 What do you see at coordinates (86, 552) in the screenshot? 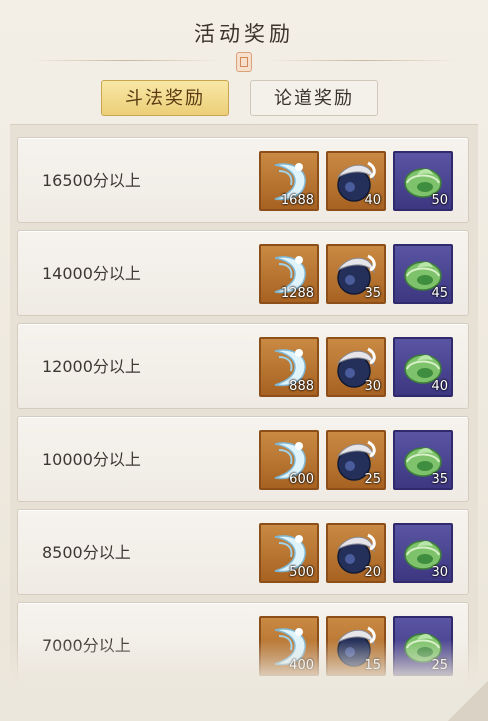
I see `reward-threshold-label: 8500分以上` at bounding box center [86, 552].